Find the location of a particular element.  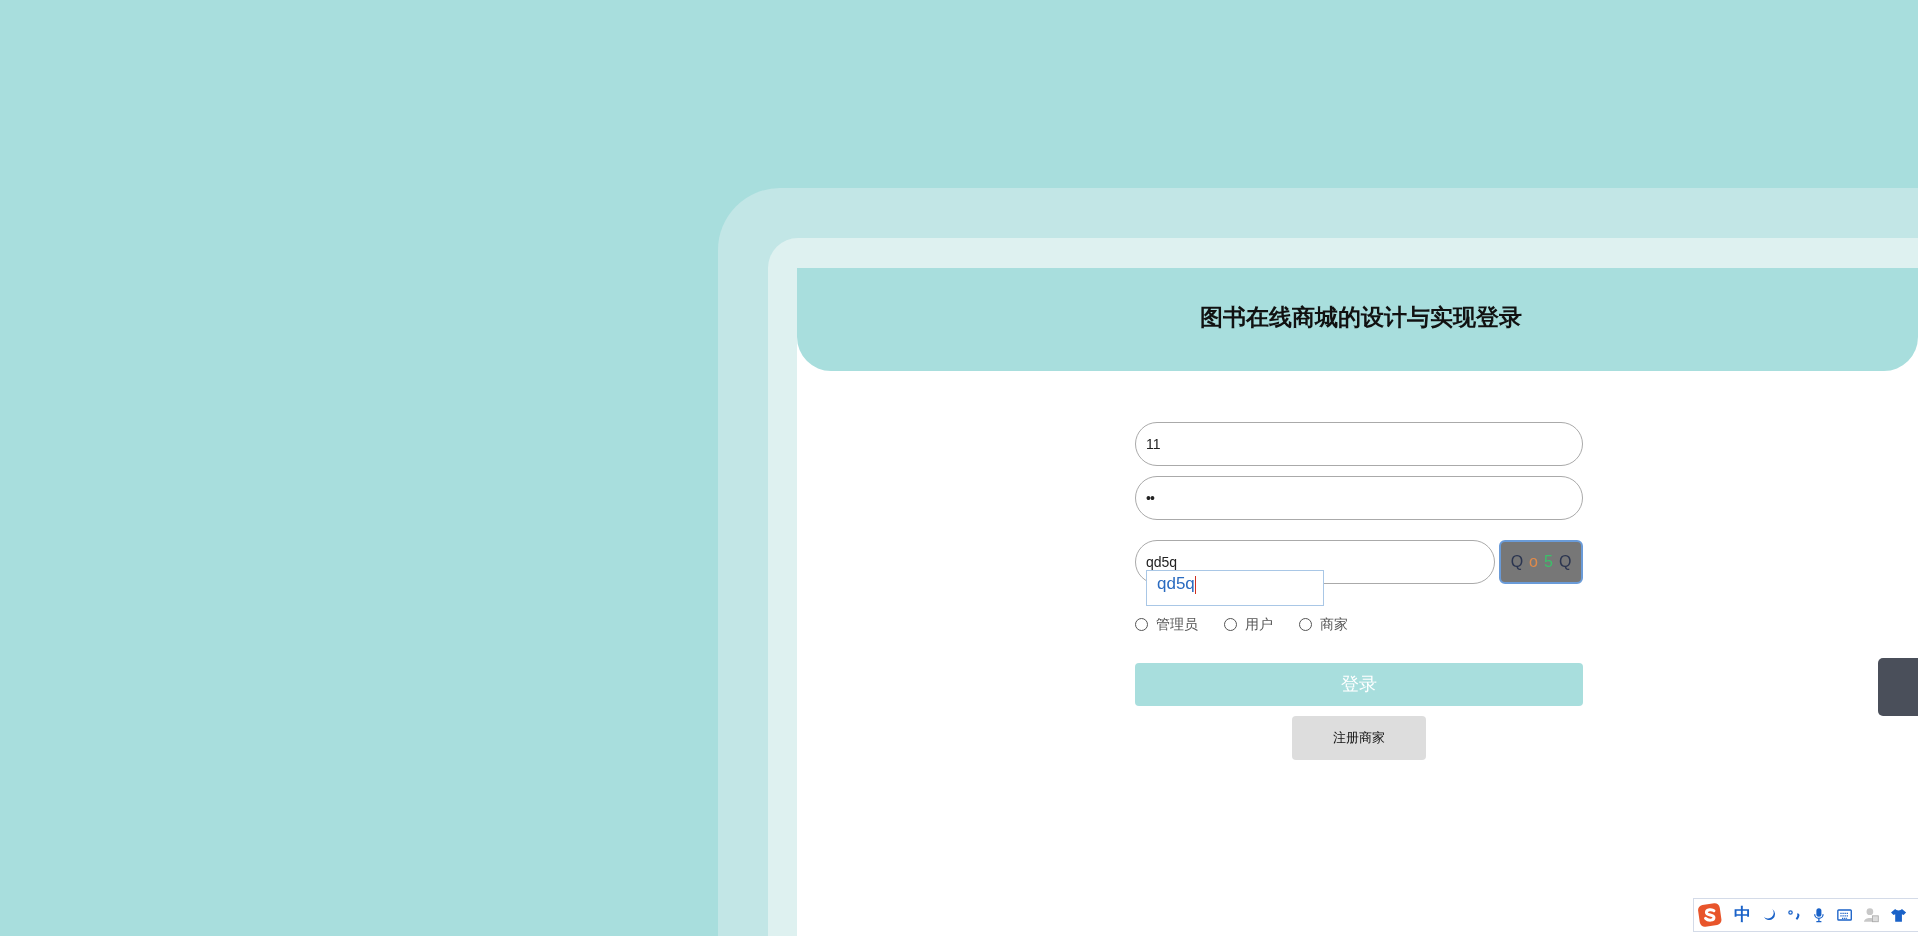

role-radio: 用户 is located at coordinates (1248, 624).